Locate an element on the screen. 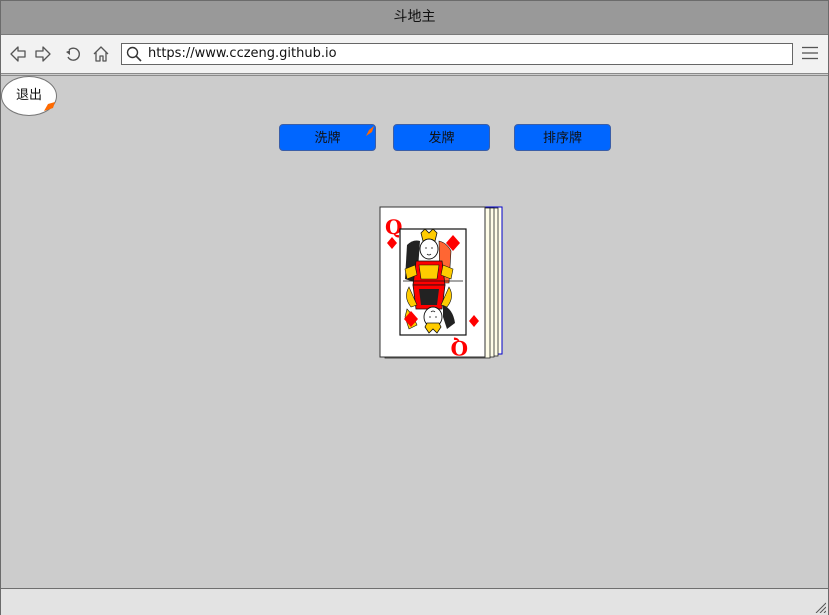  url-text: https://www.cczeng.github.io is located at coordinates (242, 54).